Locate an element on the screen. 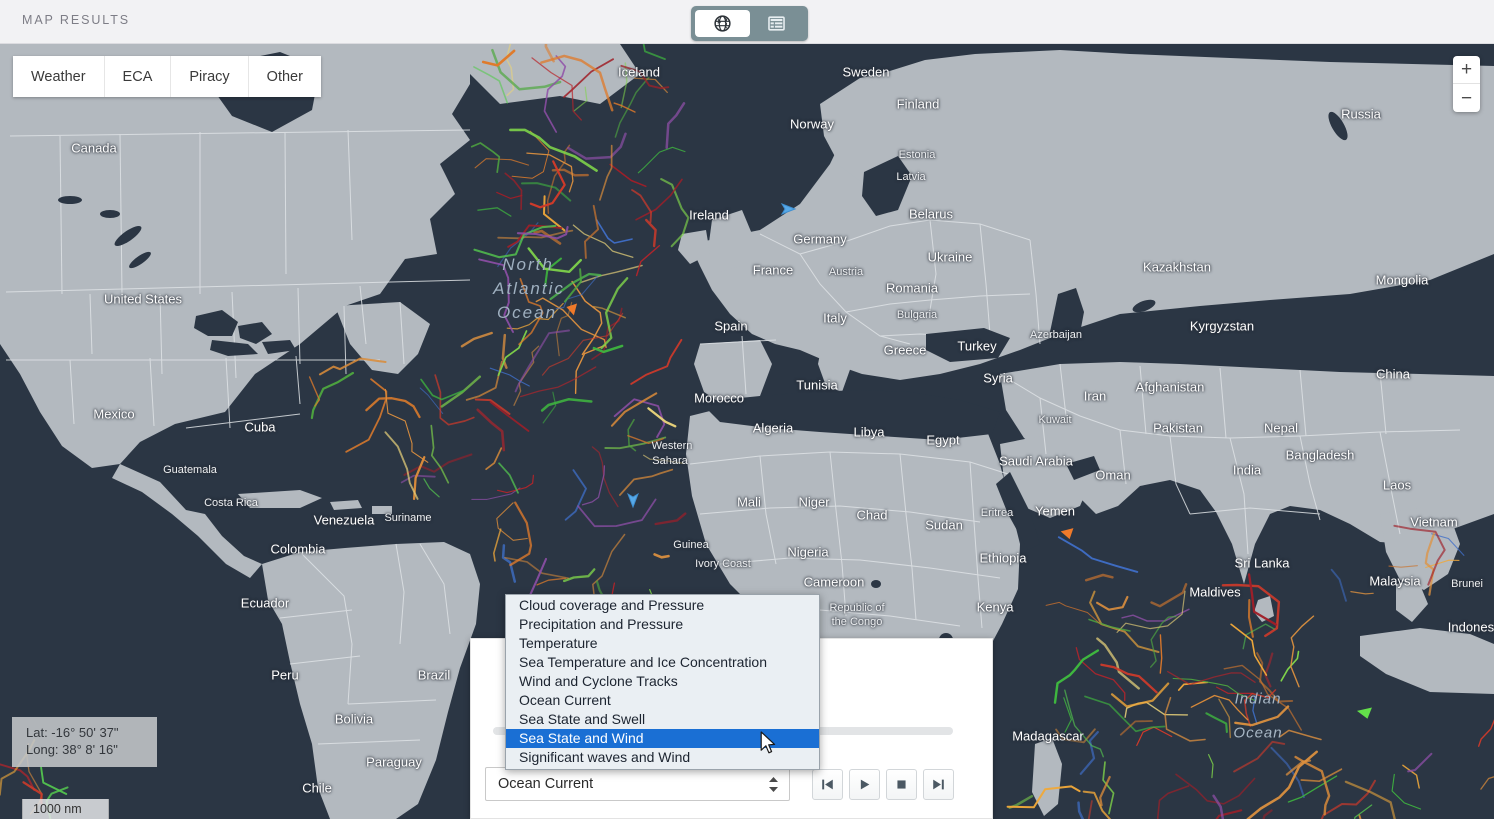  zoom-out-button: − is located at coordinates (1466, 98).